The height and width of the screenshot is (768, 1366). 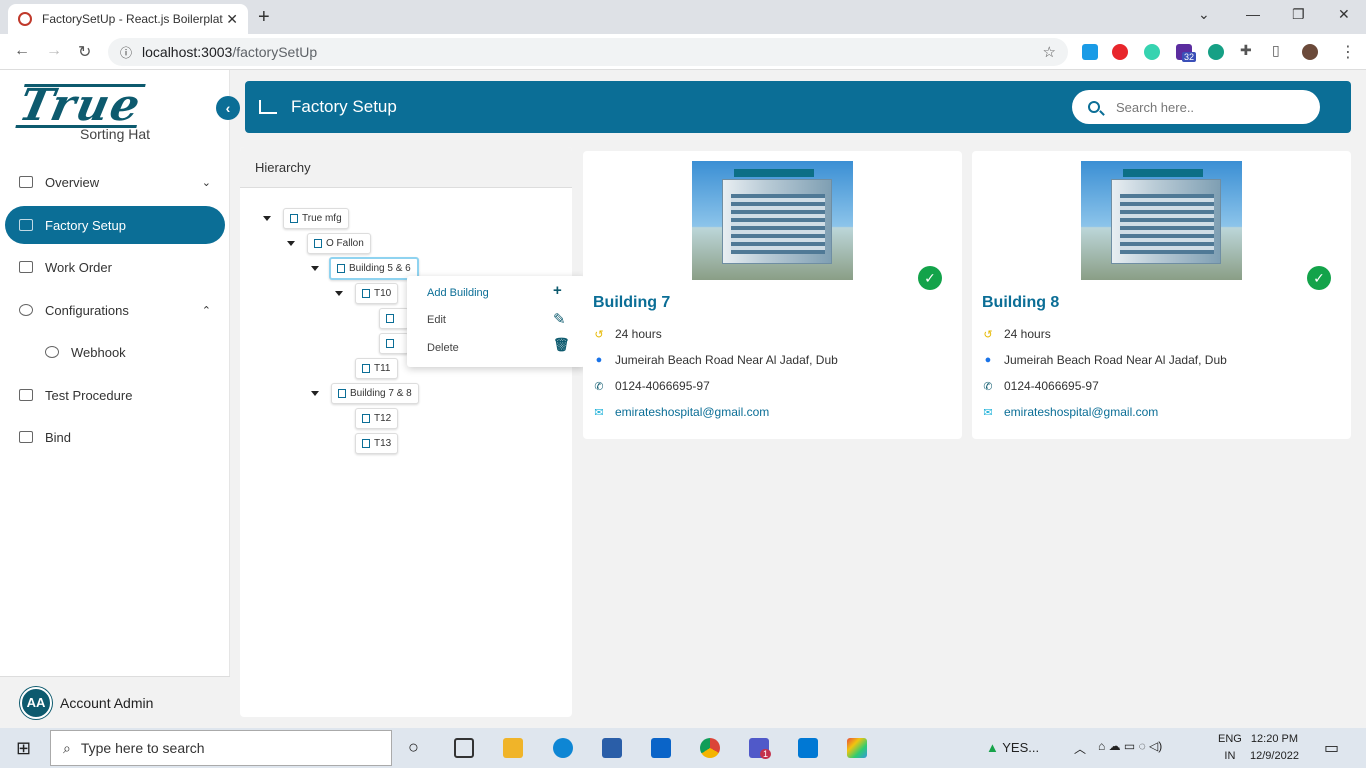 What do you see at coordinates (599, 360) in the screenshot?
I see `location-pin-icon: ●` at bounding box center [599, 360].